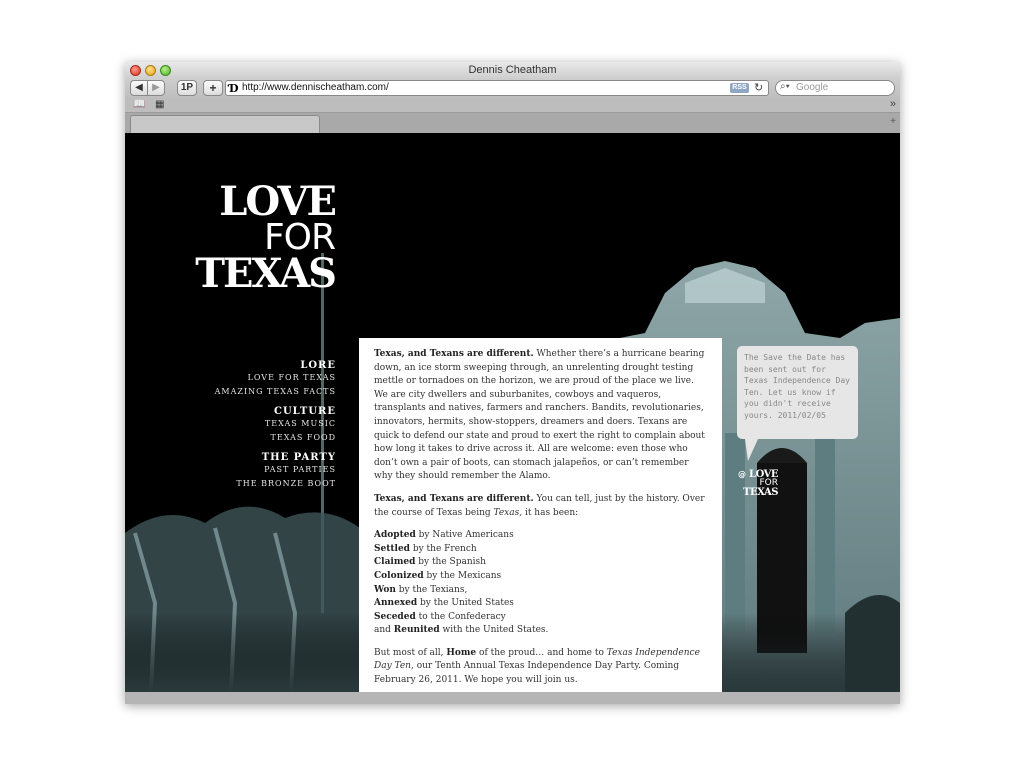 The height and width of the screenshot is (768, 1024). I want to click on window-title: Dennis Cheatham, so click(512, 70).